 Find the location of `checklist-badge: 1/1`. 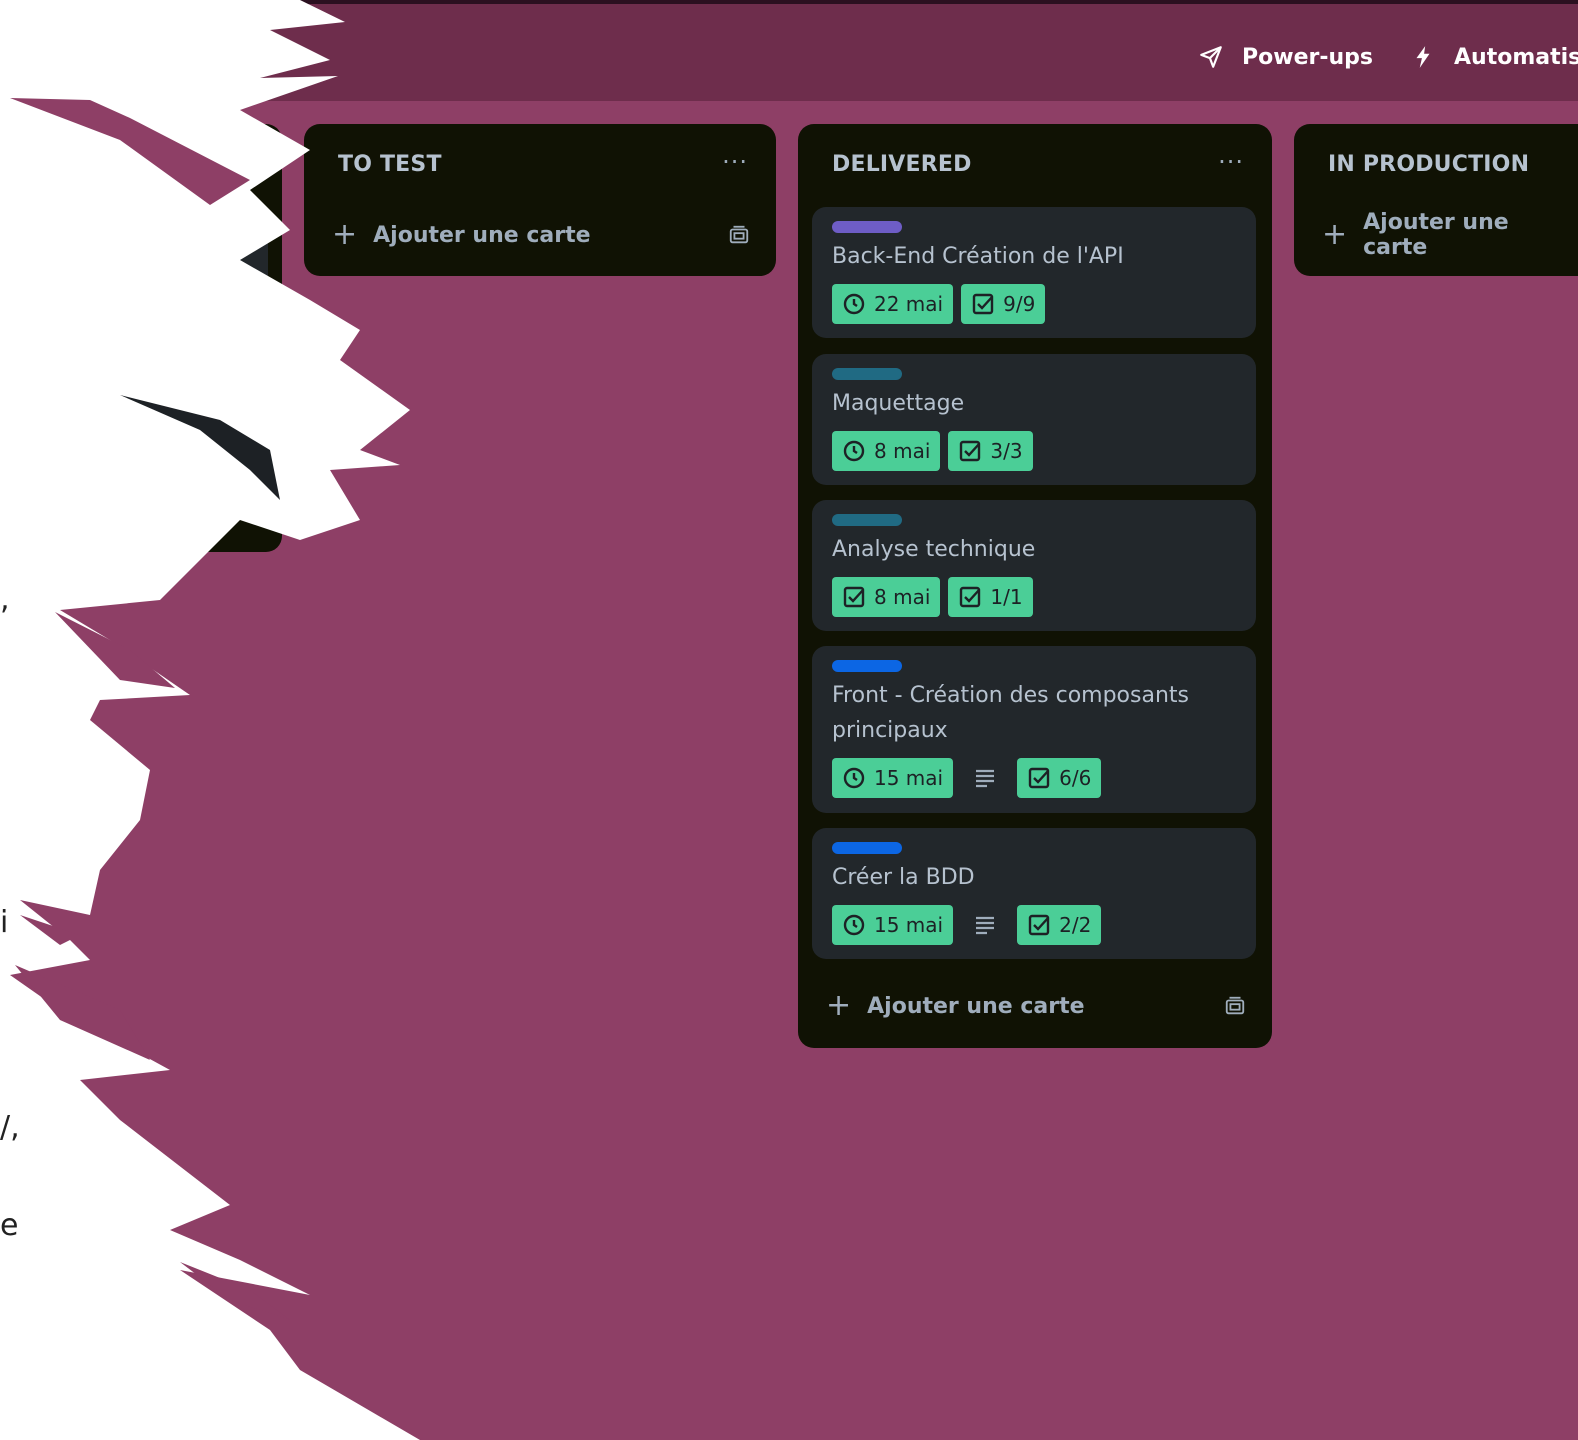

checklist-badge: 1/1 is located at coordinates (990, 597).